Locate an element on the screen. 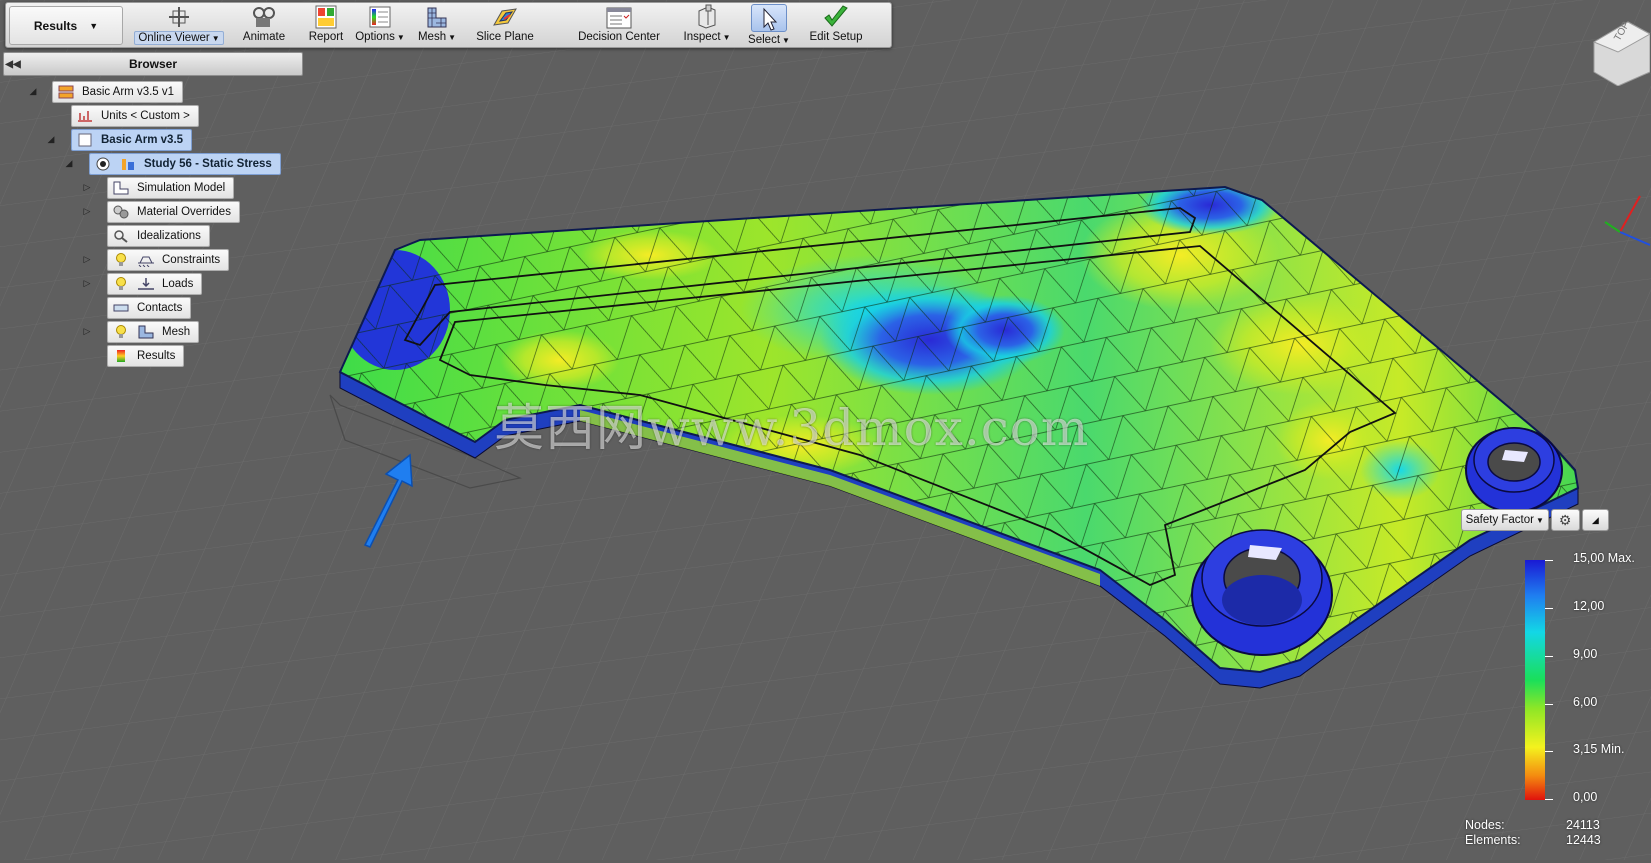 The width and height of the screenshot is (1651, 863). decision-center-button: Decision Center is located at coordinates (619, 25).